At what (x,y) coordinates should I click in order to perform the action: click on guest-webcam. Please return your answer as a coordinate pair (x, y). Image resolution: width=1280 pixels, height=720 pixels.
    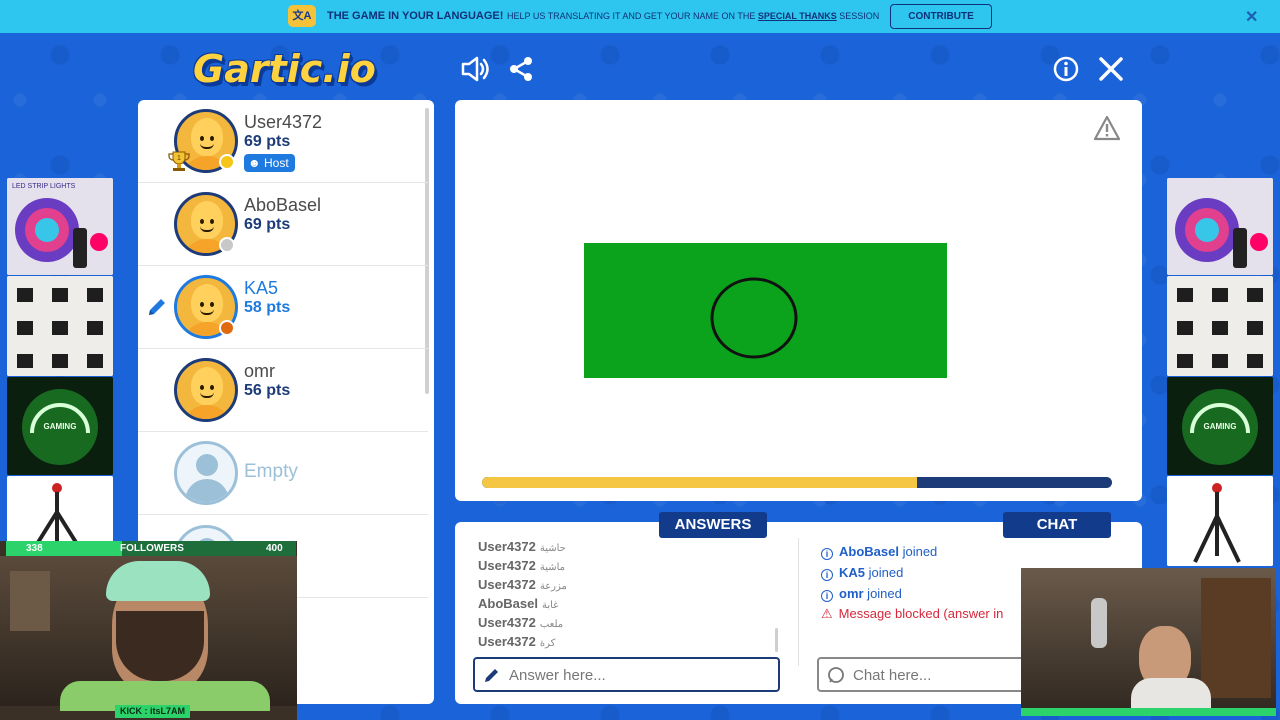
    Looking at the image, I should click on (1148, 642).